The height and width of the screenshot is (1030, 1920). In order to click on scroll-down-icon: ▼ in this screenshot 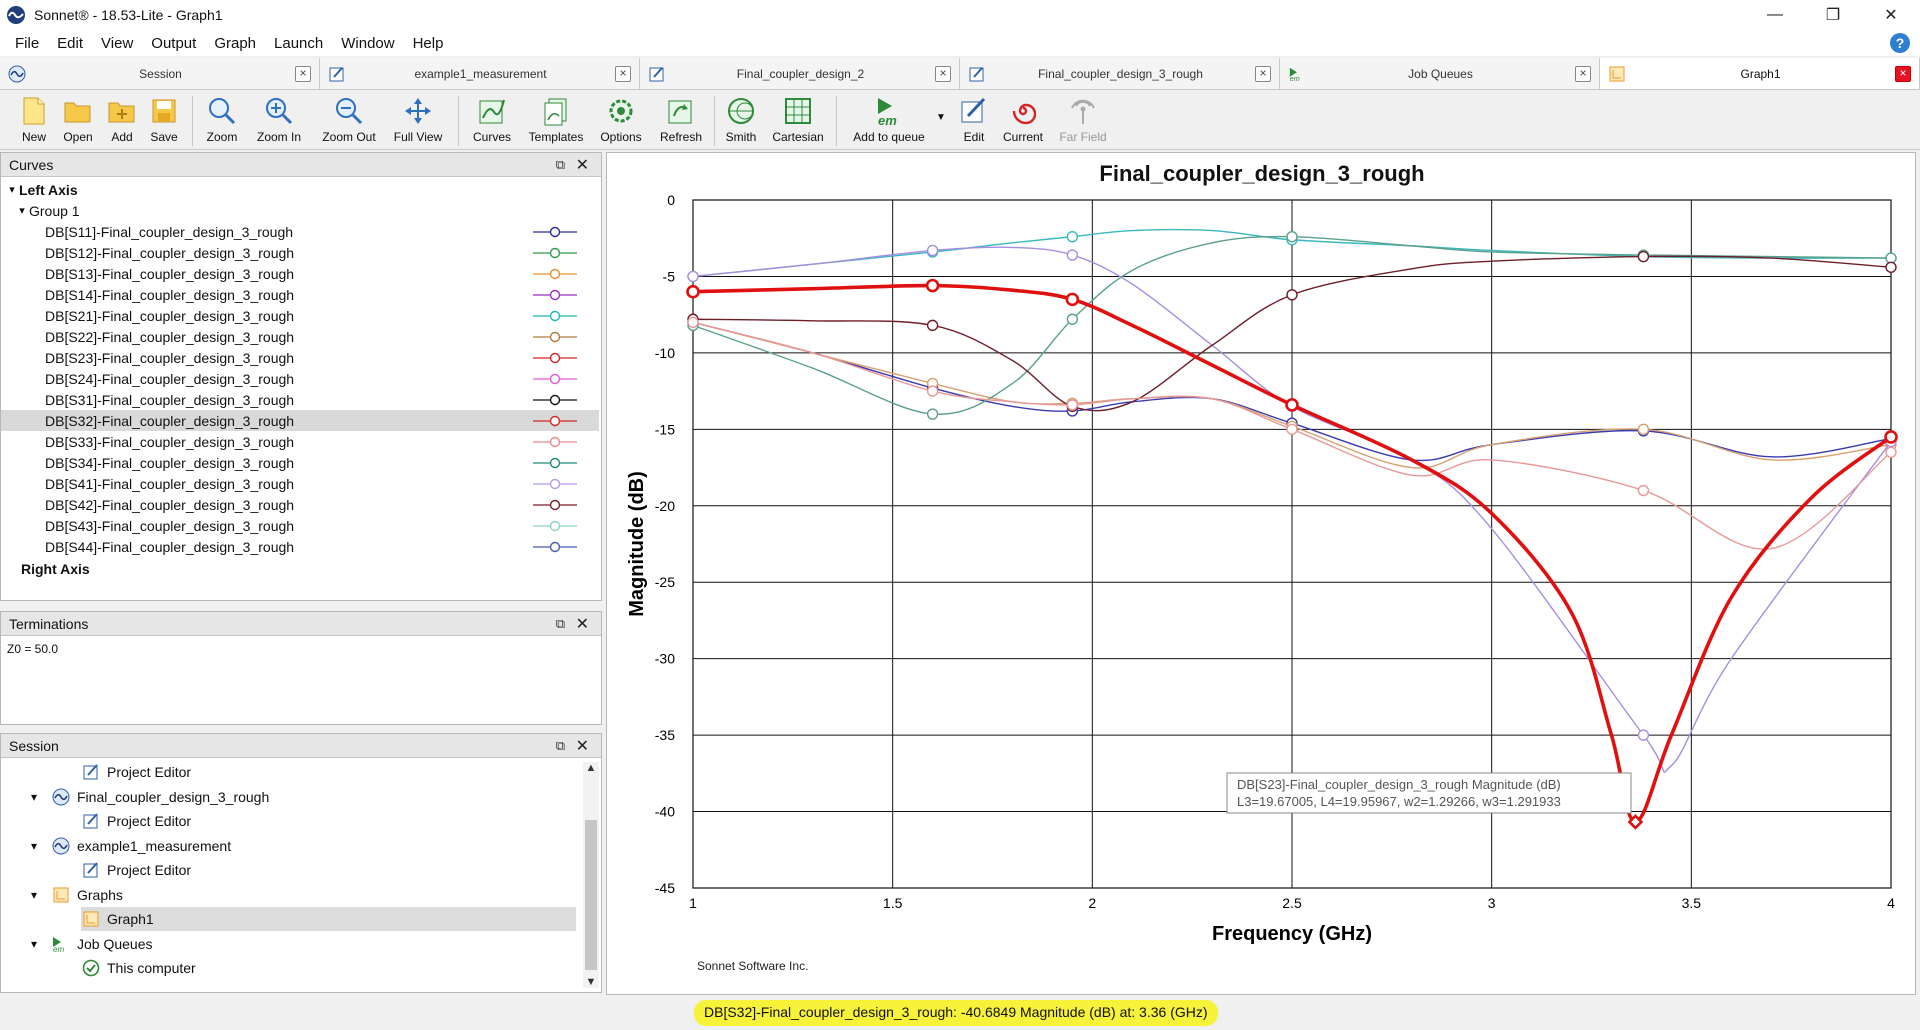, I will do `click(591, 982)`.